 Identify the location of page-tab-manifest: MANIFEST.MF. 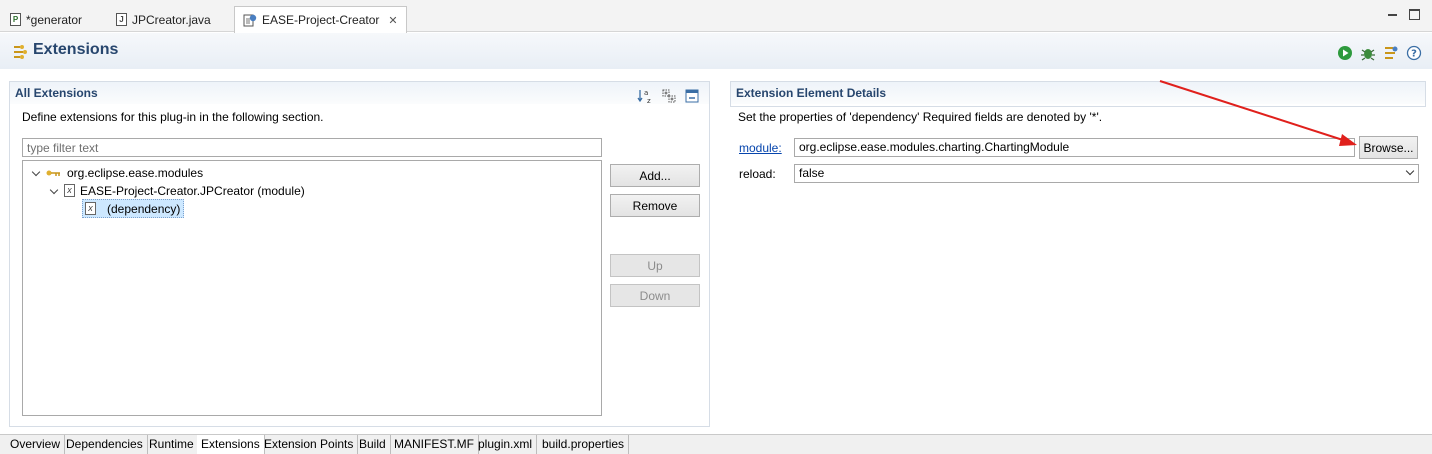
(434, 444).